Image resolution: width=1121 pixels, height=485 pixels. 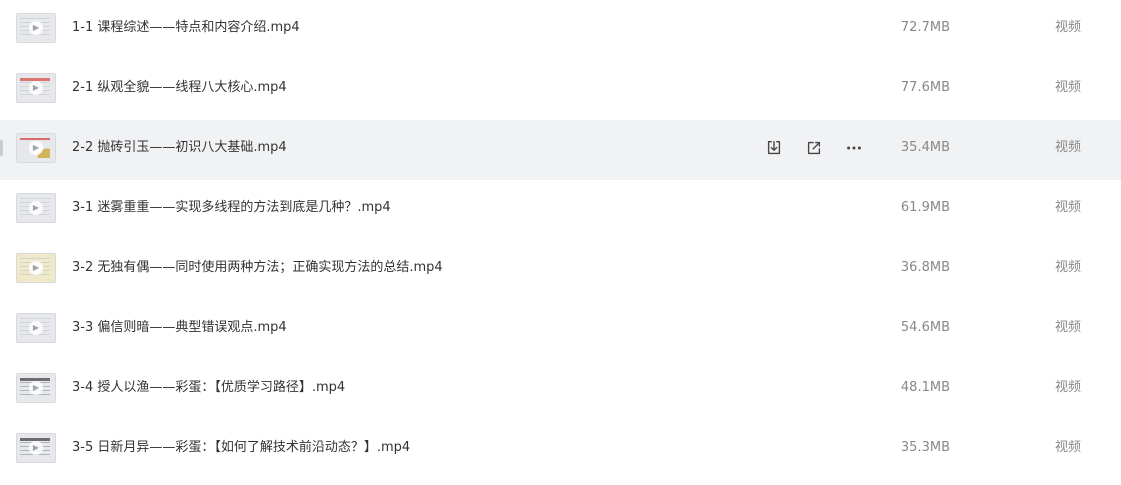 I want to click on file-size: 72.7MB, so click(x=925, y=27).